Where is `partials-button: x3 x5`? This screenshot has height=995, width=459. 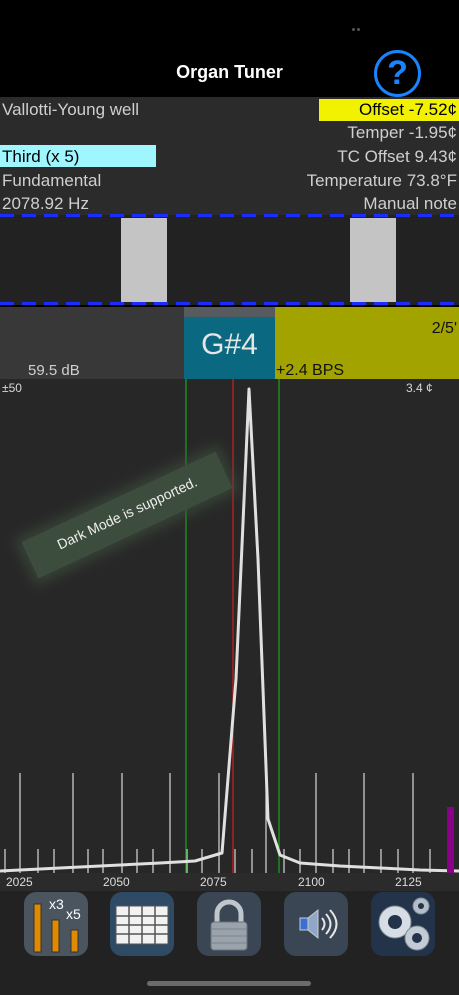 partials-button: x3 x5 is located at coordinates (56, 924).